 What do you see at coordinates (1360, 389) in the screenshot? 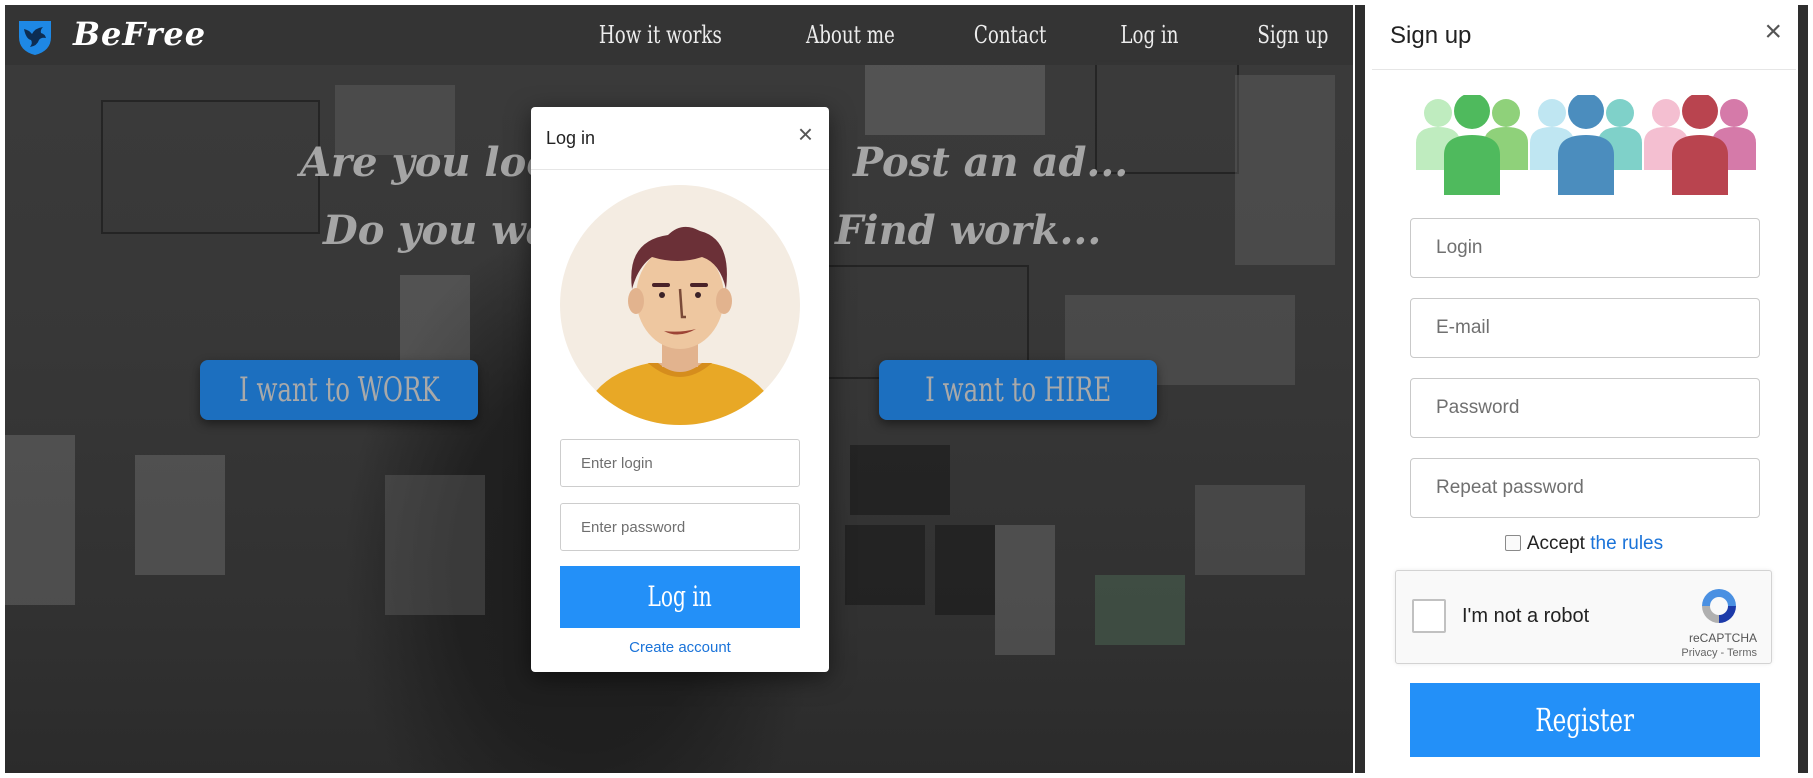
I see `panel-separator` at bounding box center [1360, 389].